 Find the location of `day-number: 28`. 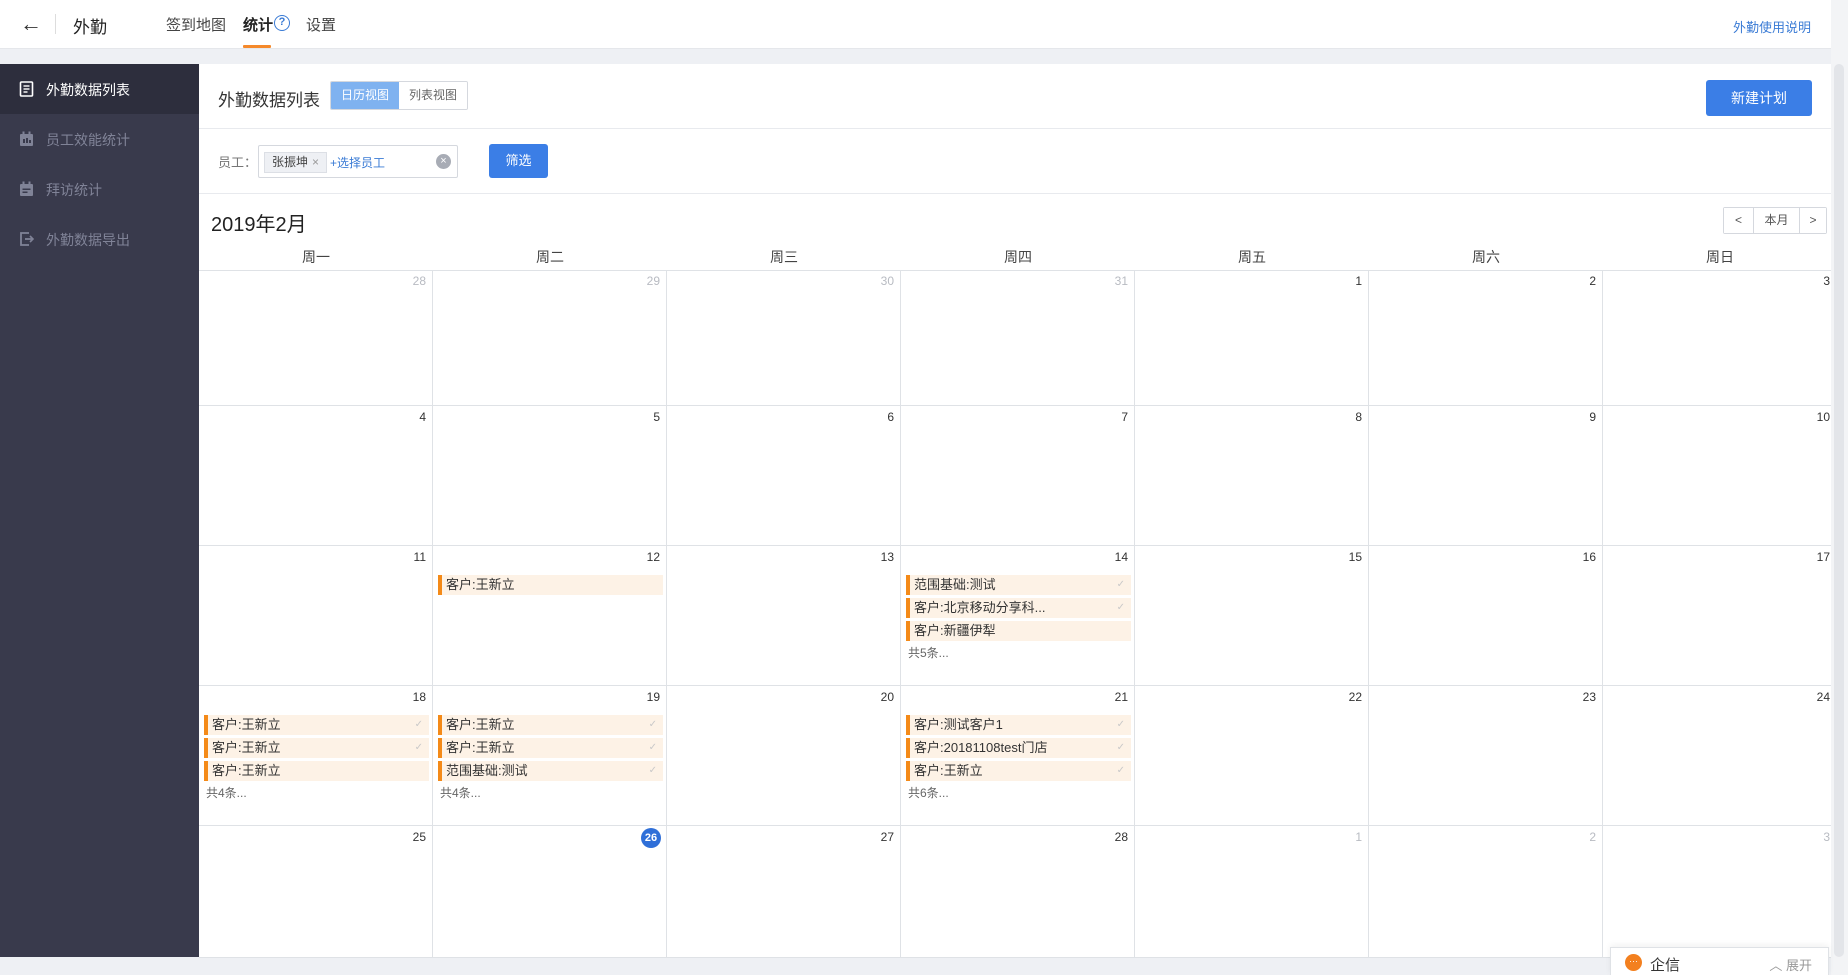

day-number: 28 is located at coordinates (1121, 837).